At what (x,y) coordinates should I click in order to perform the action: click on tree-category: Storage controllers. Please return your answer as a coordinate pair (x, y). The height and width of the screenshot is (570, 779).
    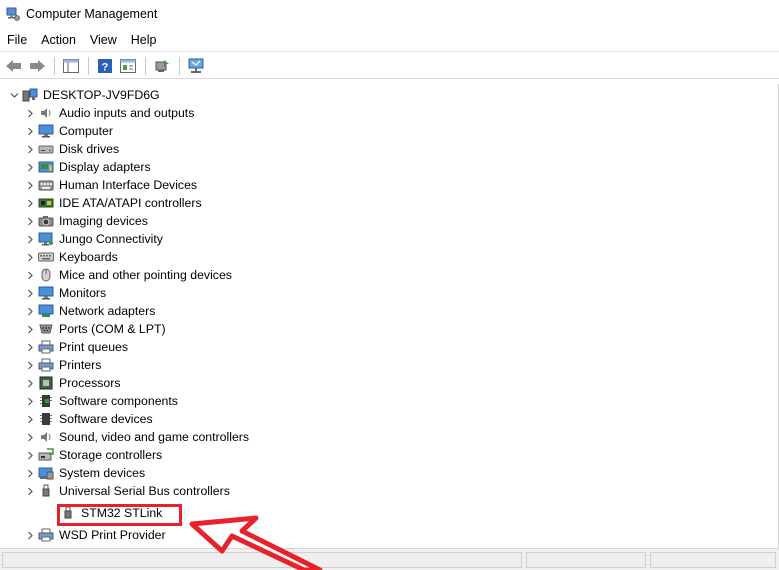
    Looking at the image, I should click on (92, 455).